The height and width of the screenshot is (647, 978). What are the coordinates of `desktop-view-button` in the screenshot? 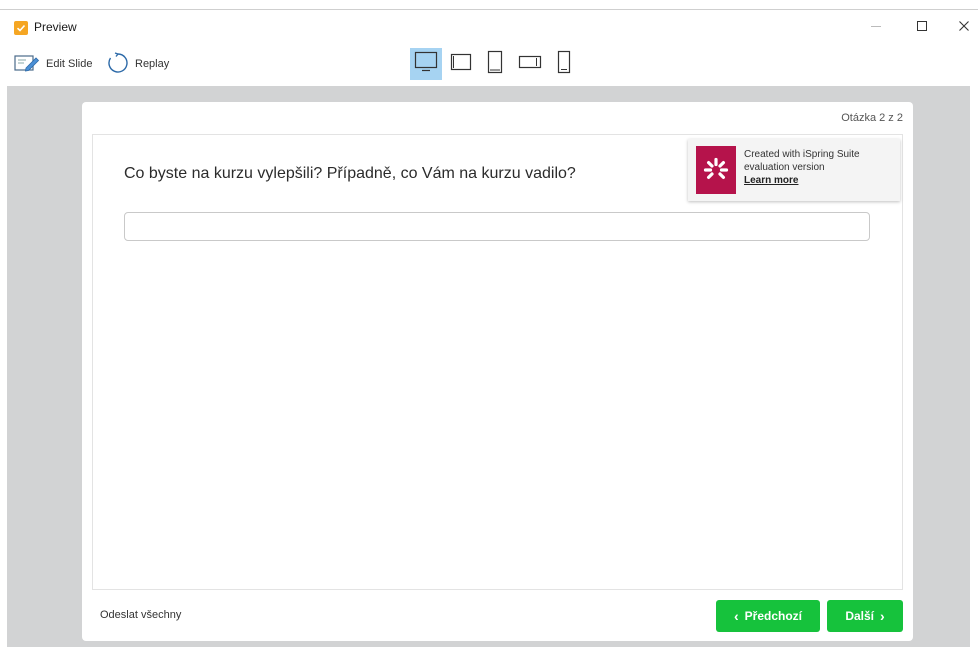 It's located at (426, 64).